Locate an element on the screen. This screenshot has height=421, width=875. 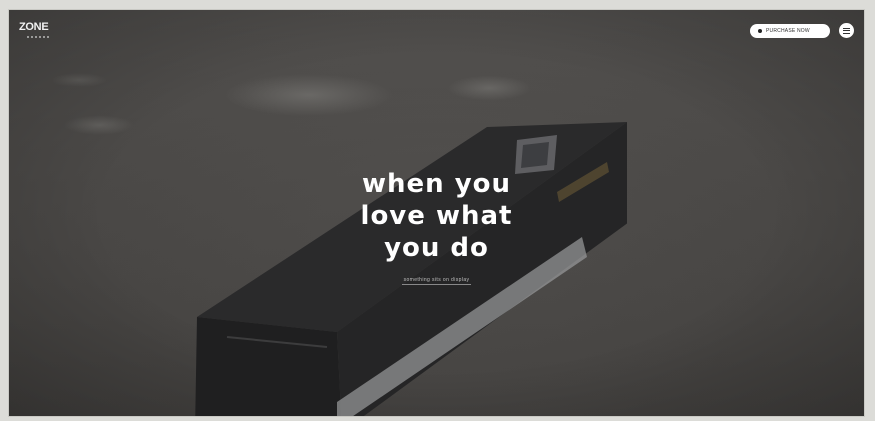
brand-logo-underline is located at coordinates (38, 38).